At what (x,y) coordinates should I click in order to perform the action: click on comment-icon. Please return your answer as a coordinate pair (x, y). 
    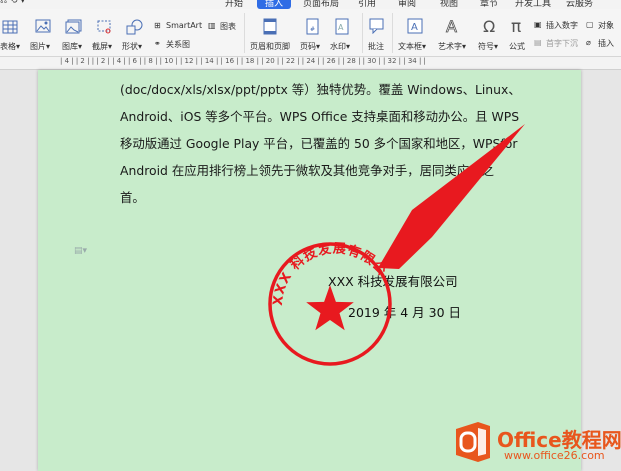
    Looking at the image, I should click on (376, 26).